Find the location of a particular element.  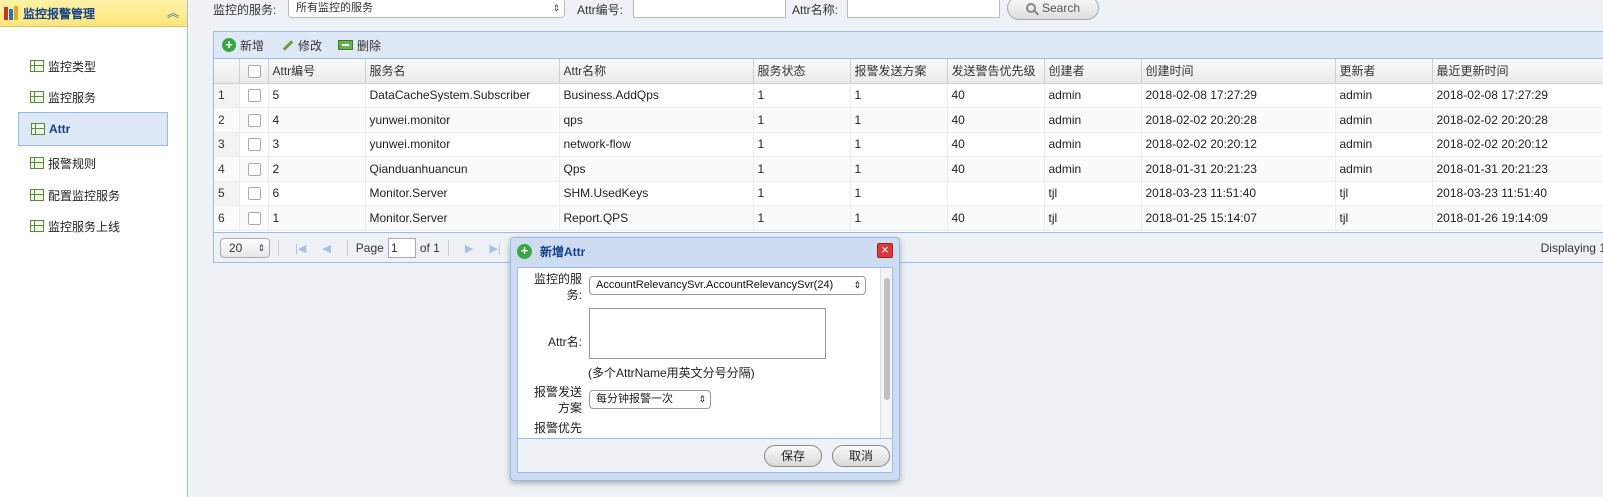

attr-name-textarea is located at coordinates (707, 333).